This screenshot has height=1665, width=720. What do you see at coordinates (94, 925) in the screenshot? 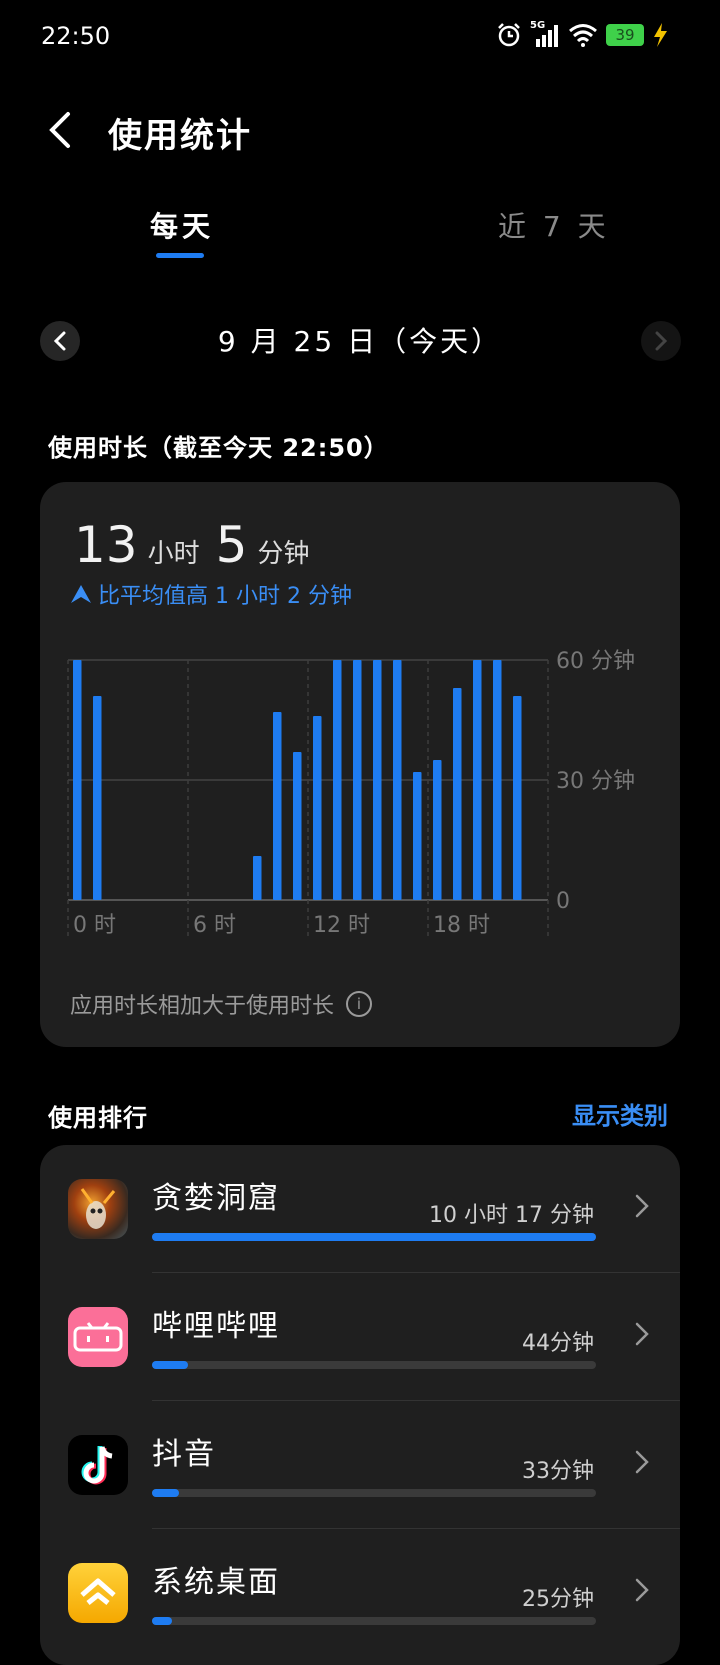
I see `x-tick-label: 0 时` at bounding box center [94, 925].